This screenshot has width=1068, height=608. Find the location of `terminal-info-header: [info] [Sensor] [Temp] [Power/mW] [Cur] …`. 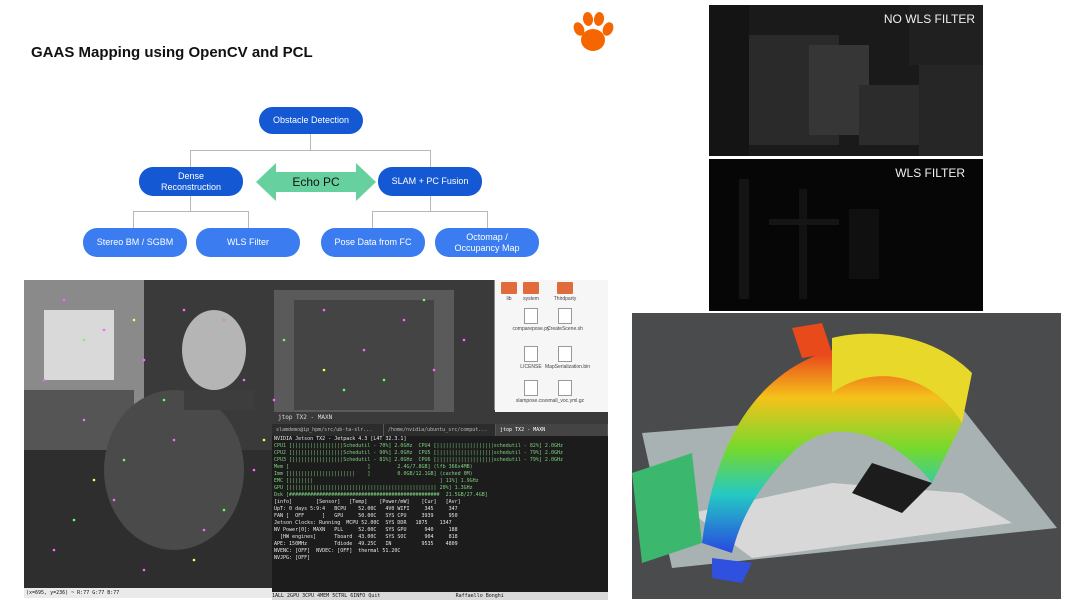

terminal-info-header: [info] [Sensor] [Temp] [Power/mW] [Cur] … is located at coordinates (367, 502).